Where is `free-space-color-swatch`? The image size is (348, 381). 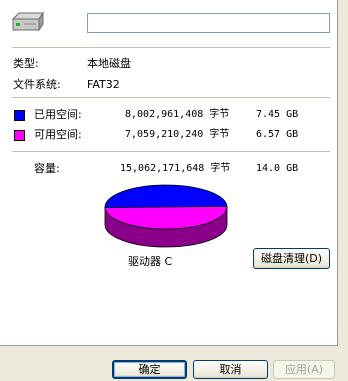 free-space-color-swatch is located at coordinates (19, 135).